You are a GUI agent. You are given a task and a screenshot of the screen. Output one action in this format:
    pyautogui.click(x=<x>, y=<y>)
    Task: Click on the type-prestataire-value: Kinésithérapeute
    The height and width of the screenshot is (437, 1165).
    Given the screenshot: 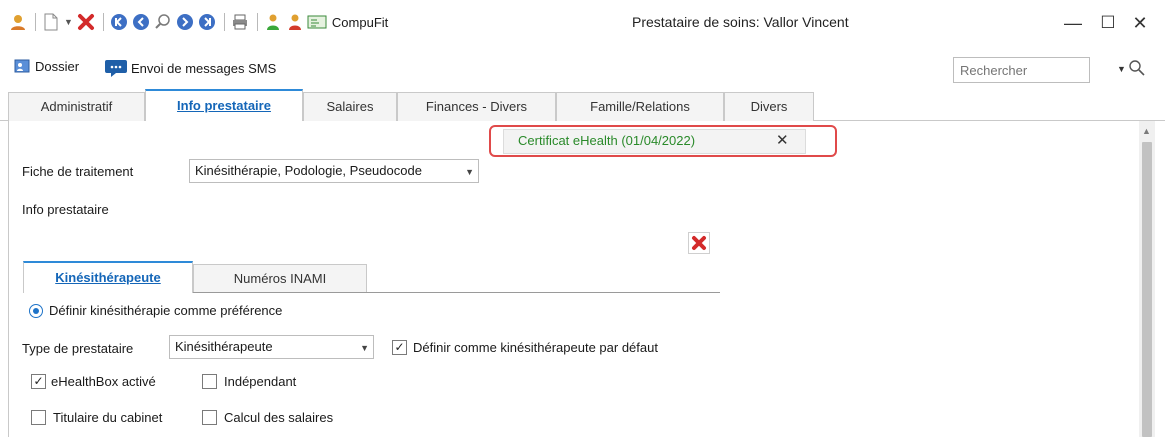 What is the action you would take?
    pyautogui.click(x=224, y=346)
    